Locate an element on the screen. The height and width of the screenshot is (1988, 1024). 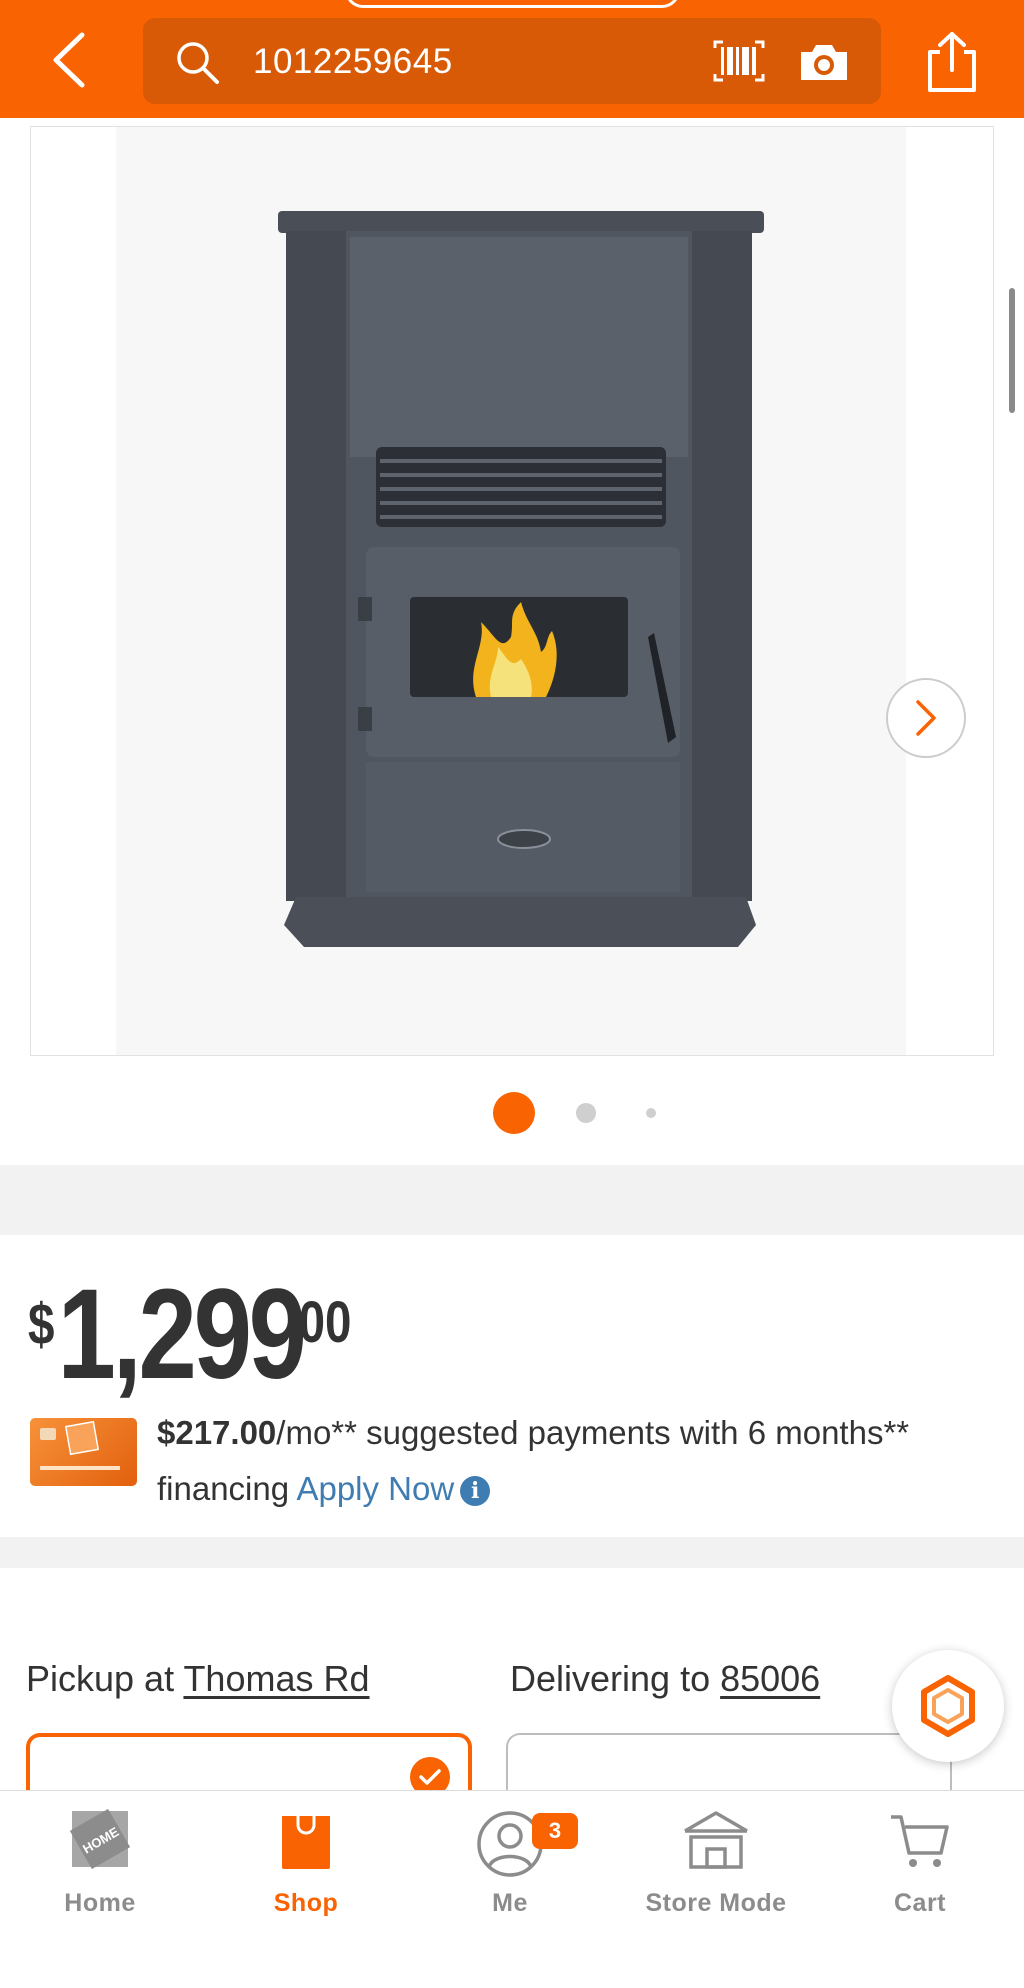
nav-label-cart: Cart is located at coordinates (919, 1903).